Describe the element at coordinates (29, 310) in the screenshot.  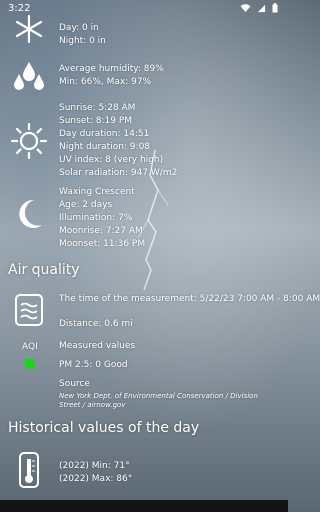
I see `air-quality-filter-icon` at that location.